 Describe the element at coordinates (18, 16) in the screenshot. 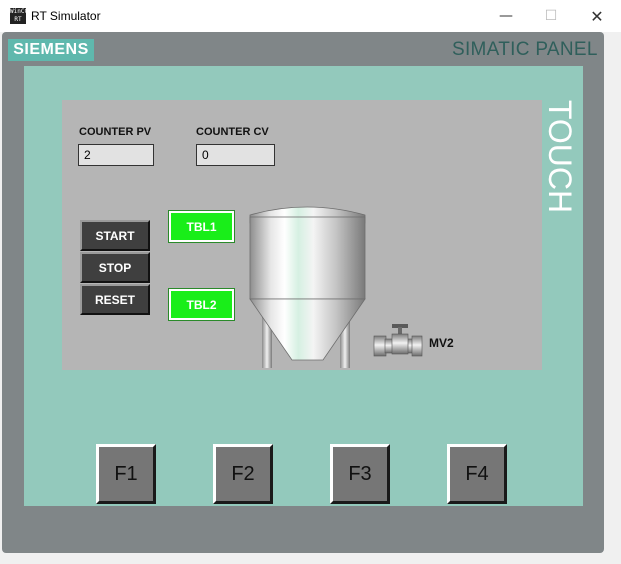

I see `app-icon: WinCC RT` at that location.